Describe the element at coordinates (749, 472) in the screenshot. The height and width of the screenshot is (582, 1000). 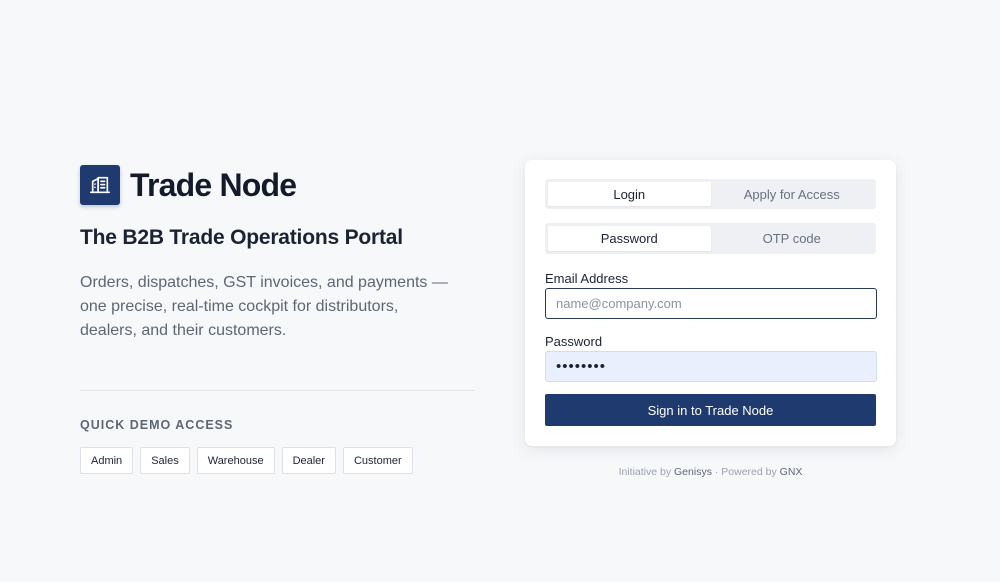
I see `footer-powered-prefix: Powered by` at that location.